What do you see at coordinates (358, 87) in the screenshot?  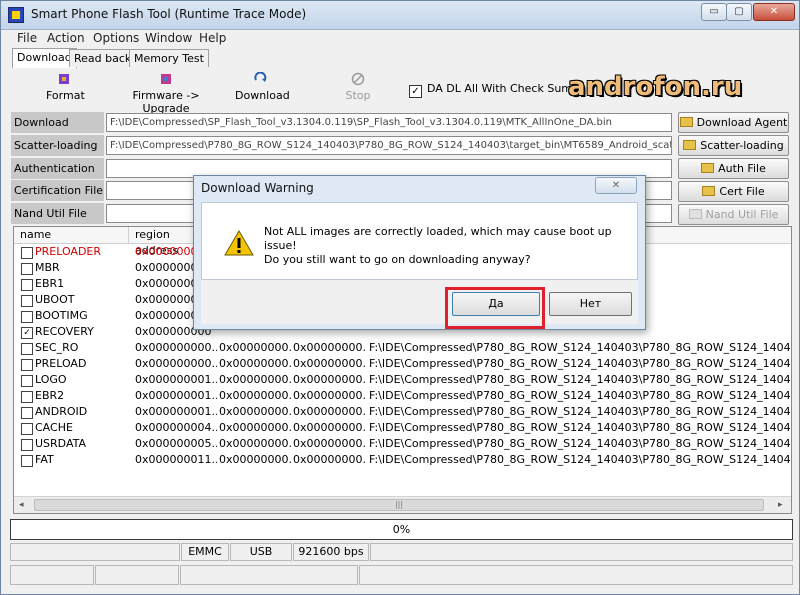 I see `stop-button: Stop` at bounding box center [358, 87].